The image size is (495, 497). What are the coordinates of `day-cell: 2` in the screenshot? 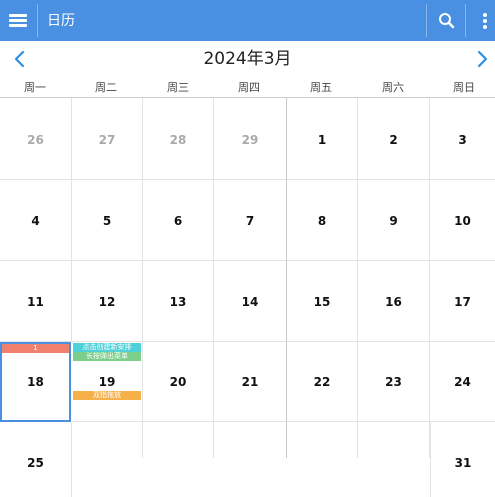 It's located at (394, 139).